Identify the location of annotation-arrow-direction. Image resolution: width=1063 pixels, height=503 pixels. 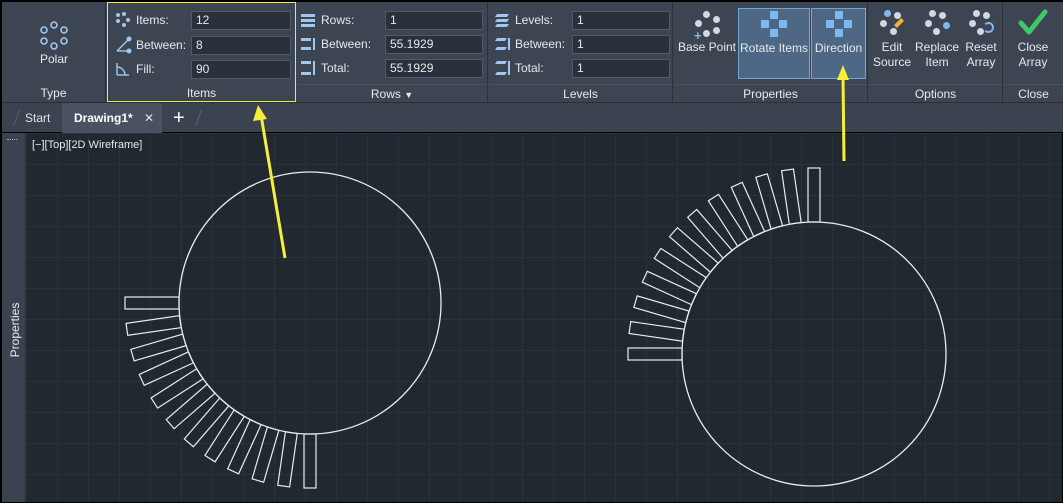
(843, 118).